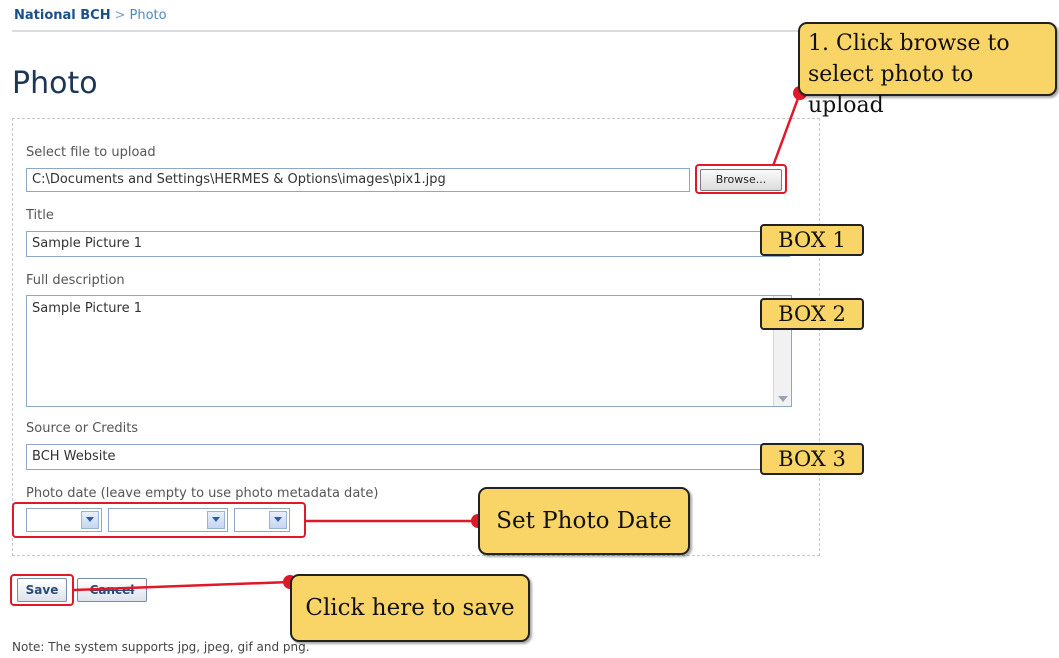  What do you see at coordinates (891, 90) in the screenshot?
I see `browse-callout-line-2: select photo to upload` at bounding box center [891, 90].